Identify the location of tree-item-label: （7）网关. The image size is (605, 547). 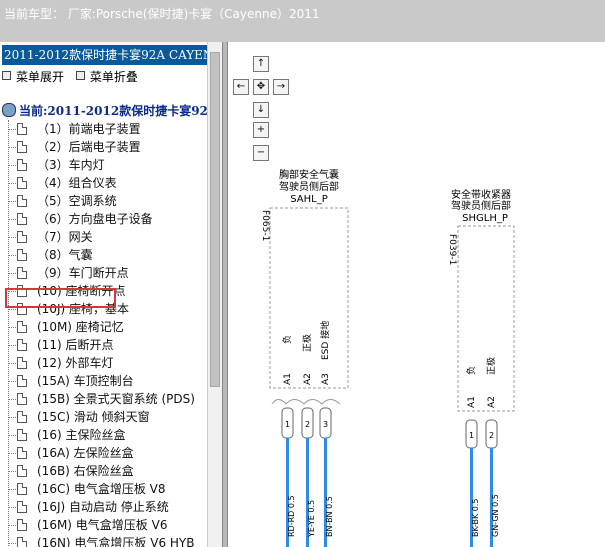
(65, 237).